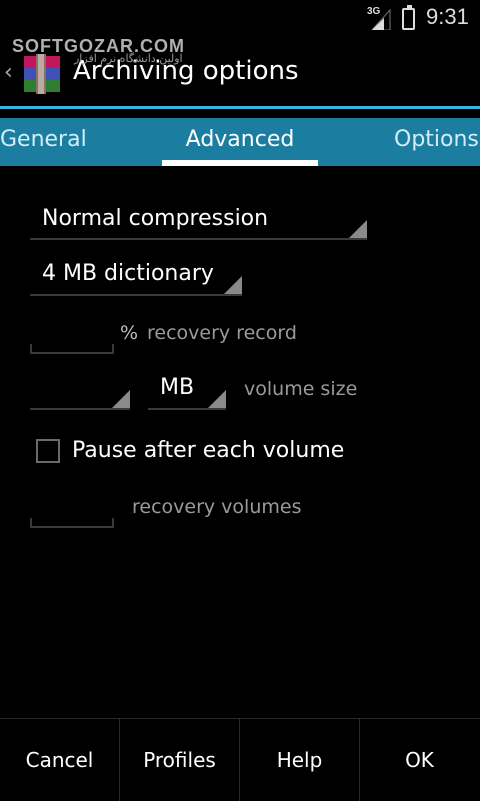  I want to click on tab-bar: General Advanced Options, so click(240, 142).